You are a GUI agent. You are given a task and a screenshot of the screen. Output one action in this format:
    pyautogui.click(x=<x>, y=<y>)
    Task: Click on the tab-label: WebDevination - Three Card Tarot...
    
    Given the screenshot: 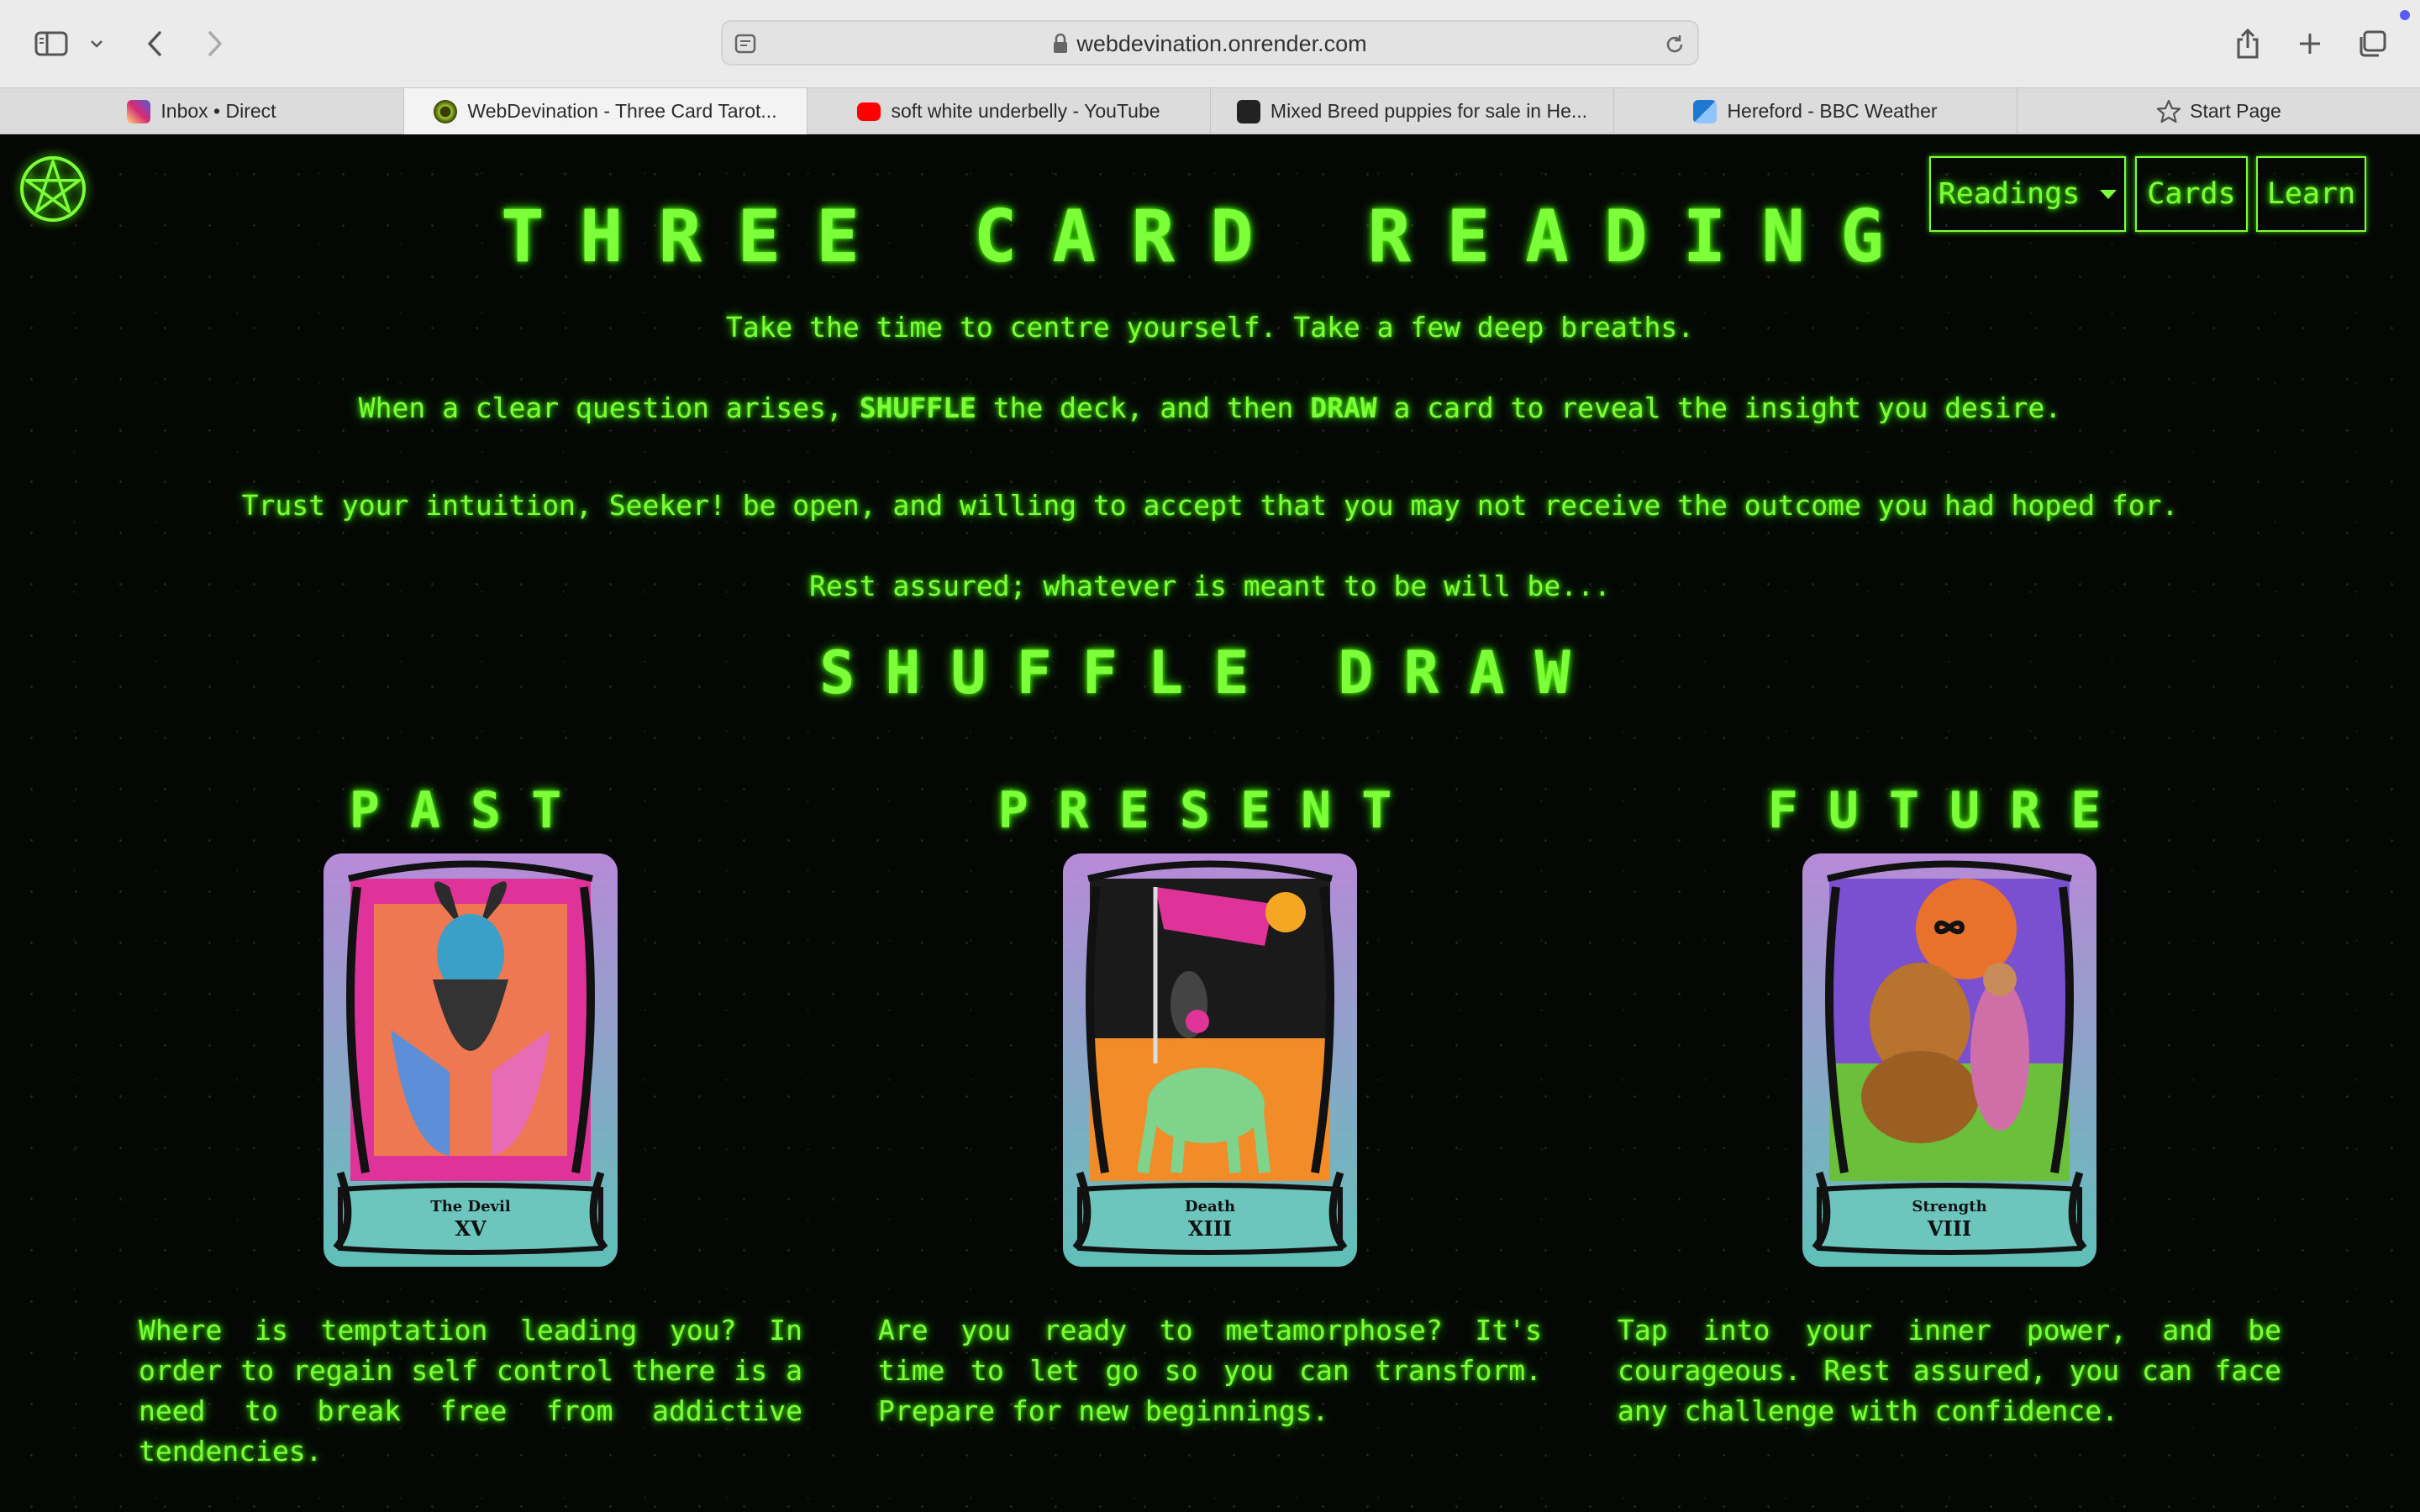 What is the action you would take?
    pyautogui.click(x=622, y=111)
    